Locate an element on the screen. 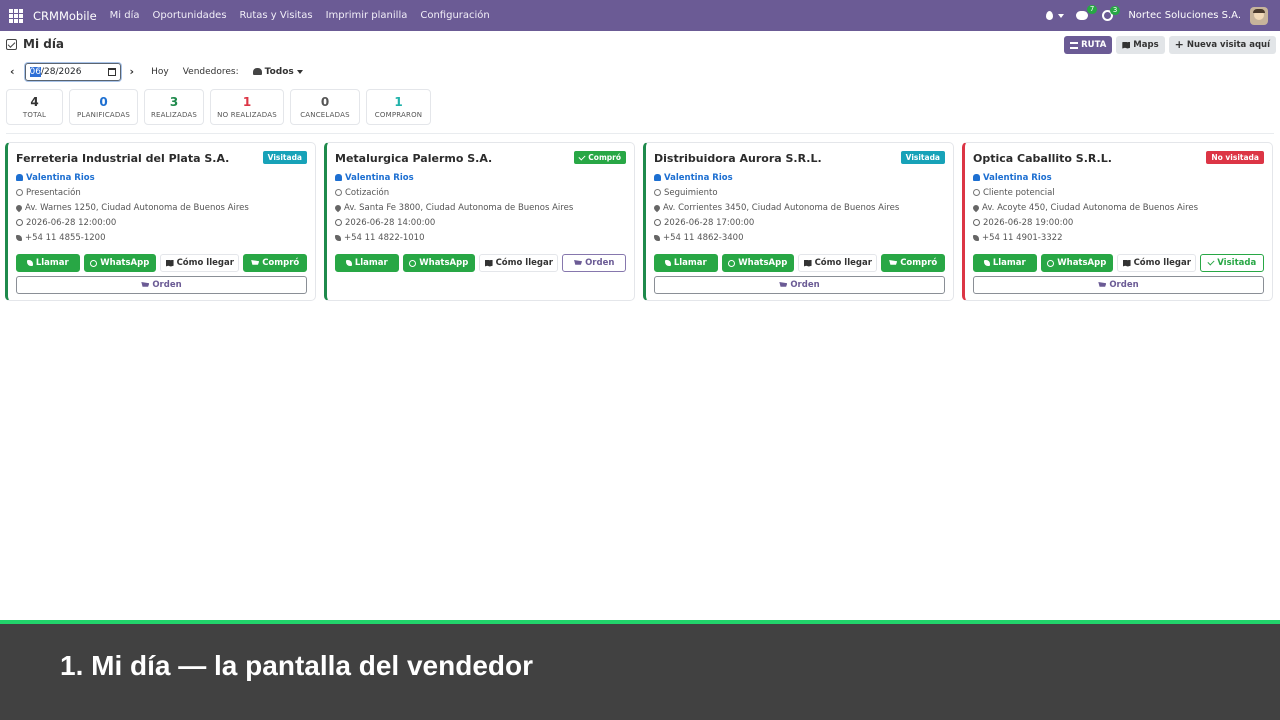 The width and height of the screenshot is (1280, 720). date-input: 06/28/2026 is located at coordinates (72, 71).